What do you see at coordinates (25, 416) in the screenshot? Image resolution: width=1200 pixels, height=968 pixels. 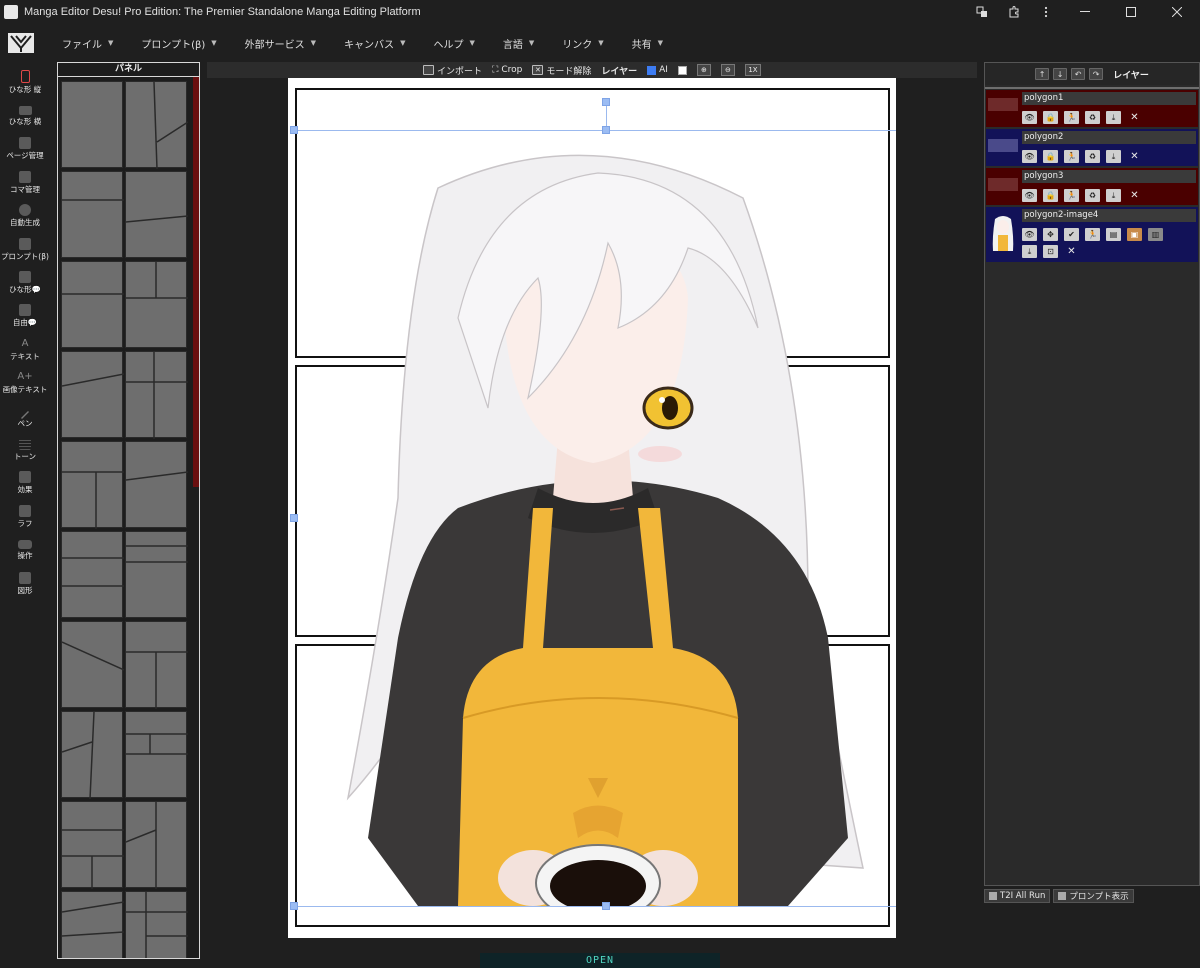 I see `tool-pen: ペン` at bounding box center [25, 416].